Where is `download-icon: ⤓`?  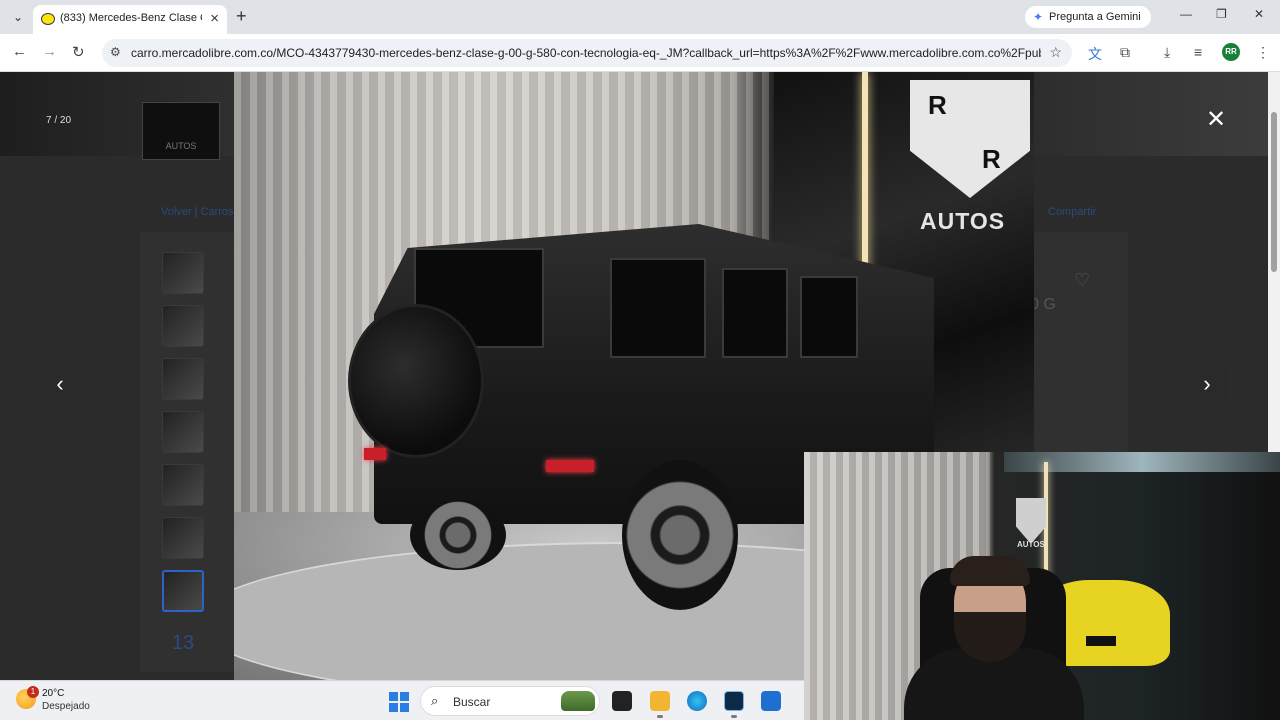 download-icon: ⤓ is located at coordinates (1167, 52).